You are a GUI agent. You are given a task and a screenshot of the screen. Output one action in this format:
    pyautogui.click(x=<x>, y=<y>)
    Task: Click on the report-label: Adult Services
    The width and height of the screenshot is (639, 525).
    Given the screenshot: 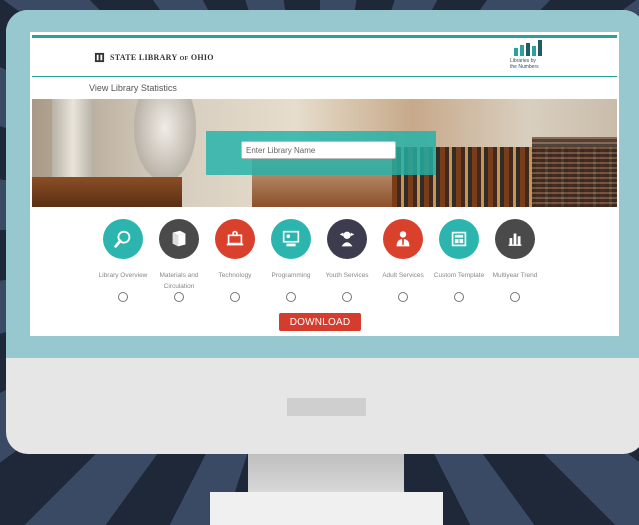 What is the action you would take?
    pyautogui.click(x=403, y=275)
    